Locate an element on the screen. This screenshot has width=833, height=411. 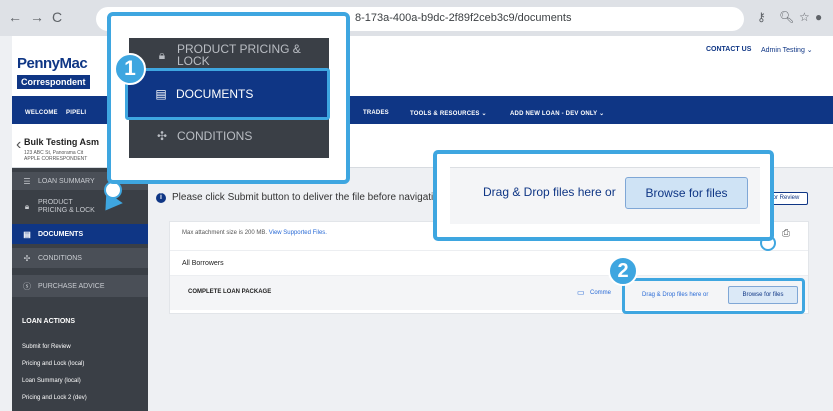
zoomed-item-label: CONDITIONS is located at coordinates (215, 136).